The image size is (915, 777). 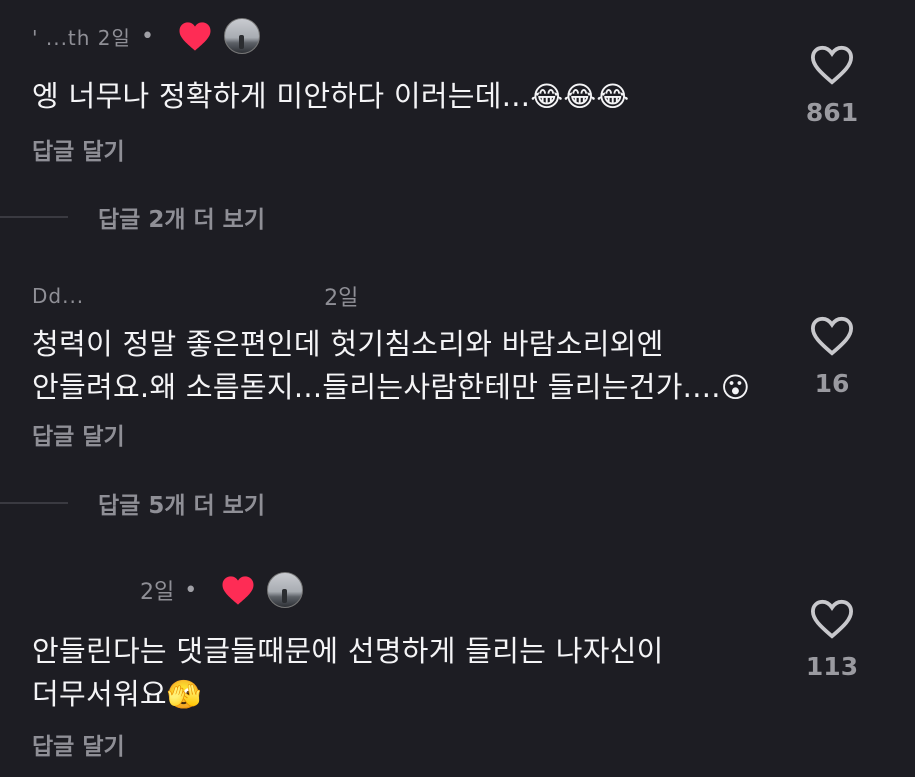 I want to click on like-count: 16, so click(x=832, y=383).